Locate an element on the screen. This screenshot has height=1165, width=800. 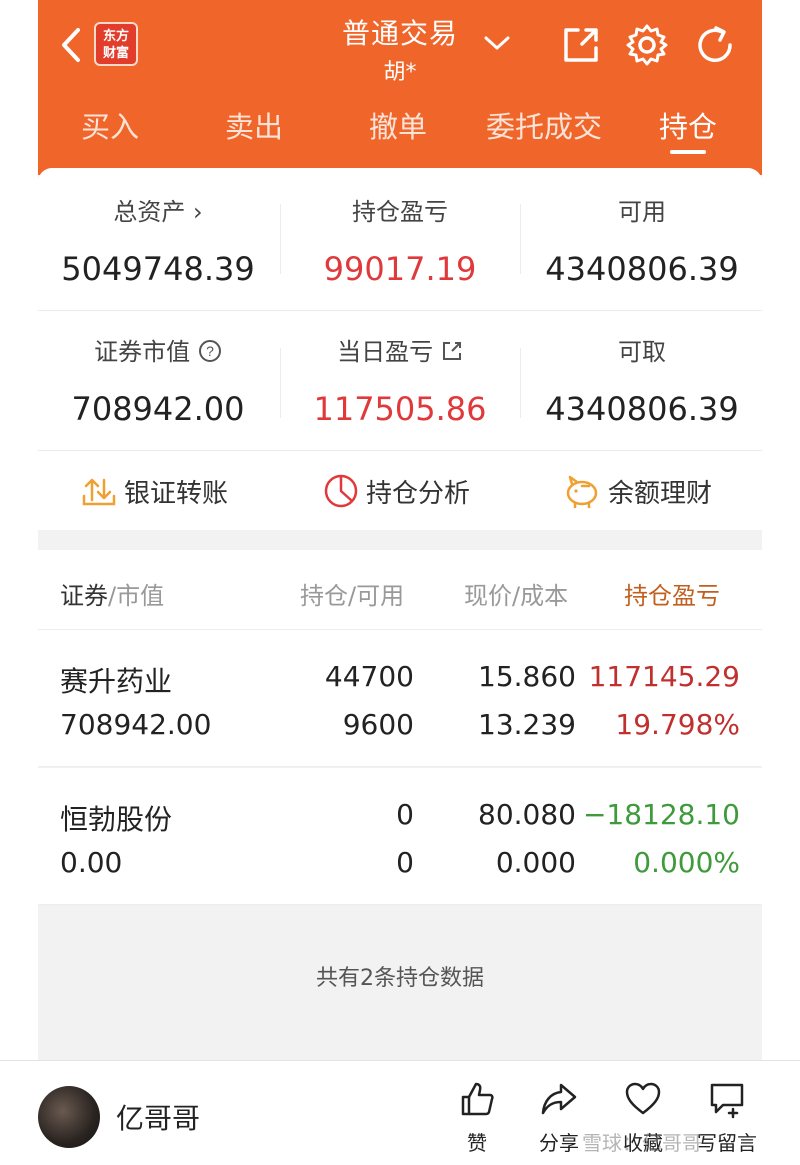
social-bottom-bar: 亿哥哥 赞 分享 收藏 写留言 雪球：亿哥哥 is located at coordinates (400, 1112).